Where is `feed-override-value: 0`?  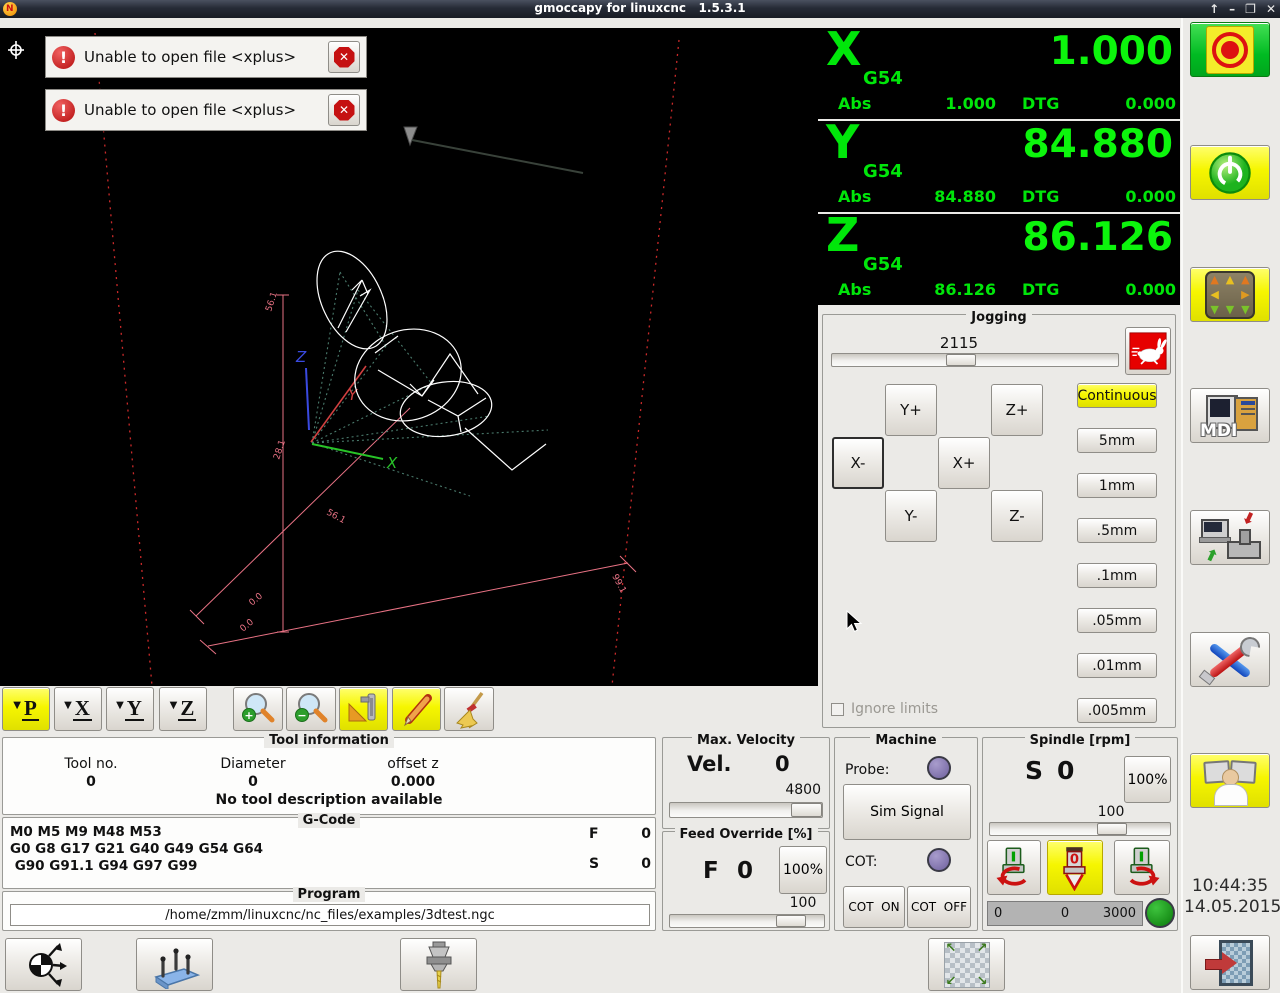 feed-override-value: 0 is located at coordinates (745, 871).